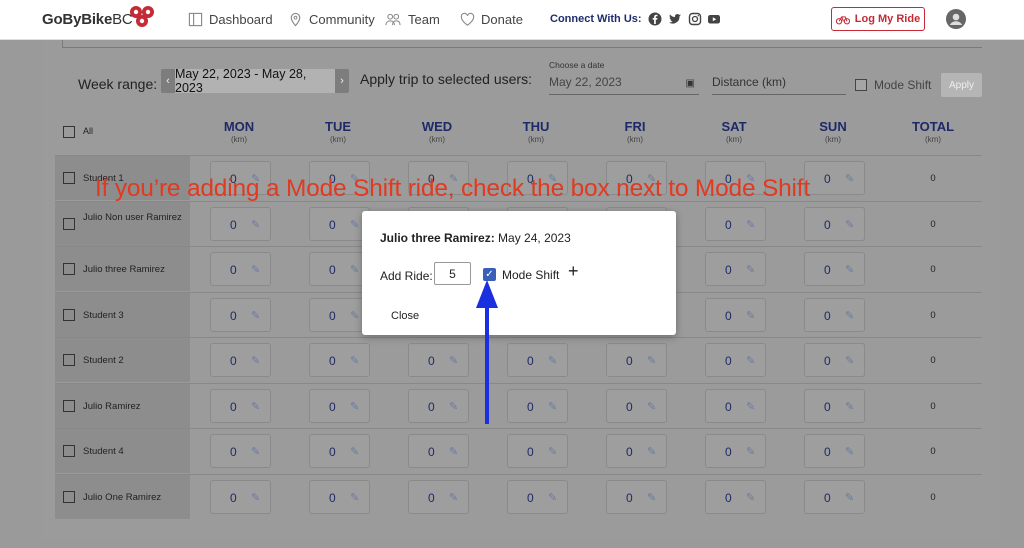 The width and height of the screenshot is (1024, 548). What do you see at coordinates (491, 19) in the screenshot?
I see `nav-donate: Donate` at bounding box center [491, 19].